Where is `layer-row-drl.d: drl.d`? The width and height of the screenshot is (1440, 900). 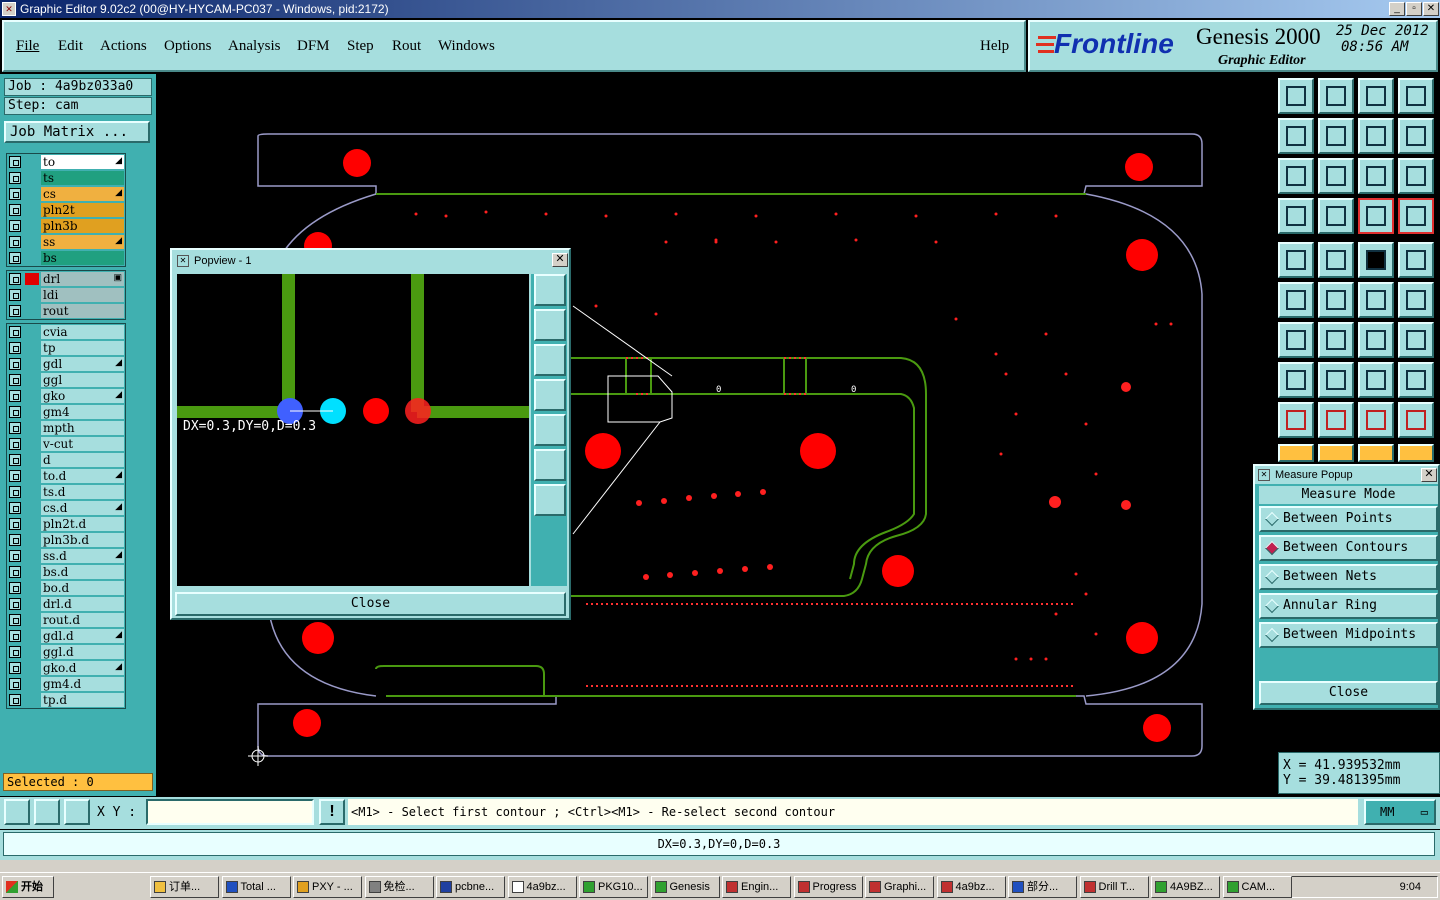
layer-row-drl.d: drl.d is located at coordinates (66, 604).